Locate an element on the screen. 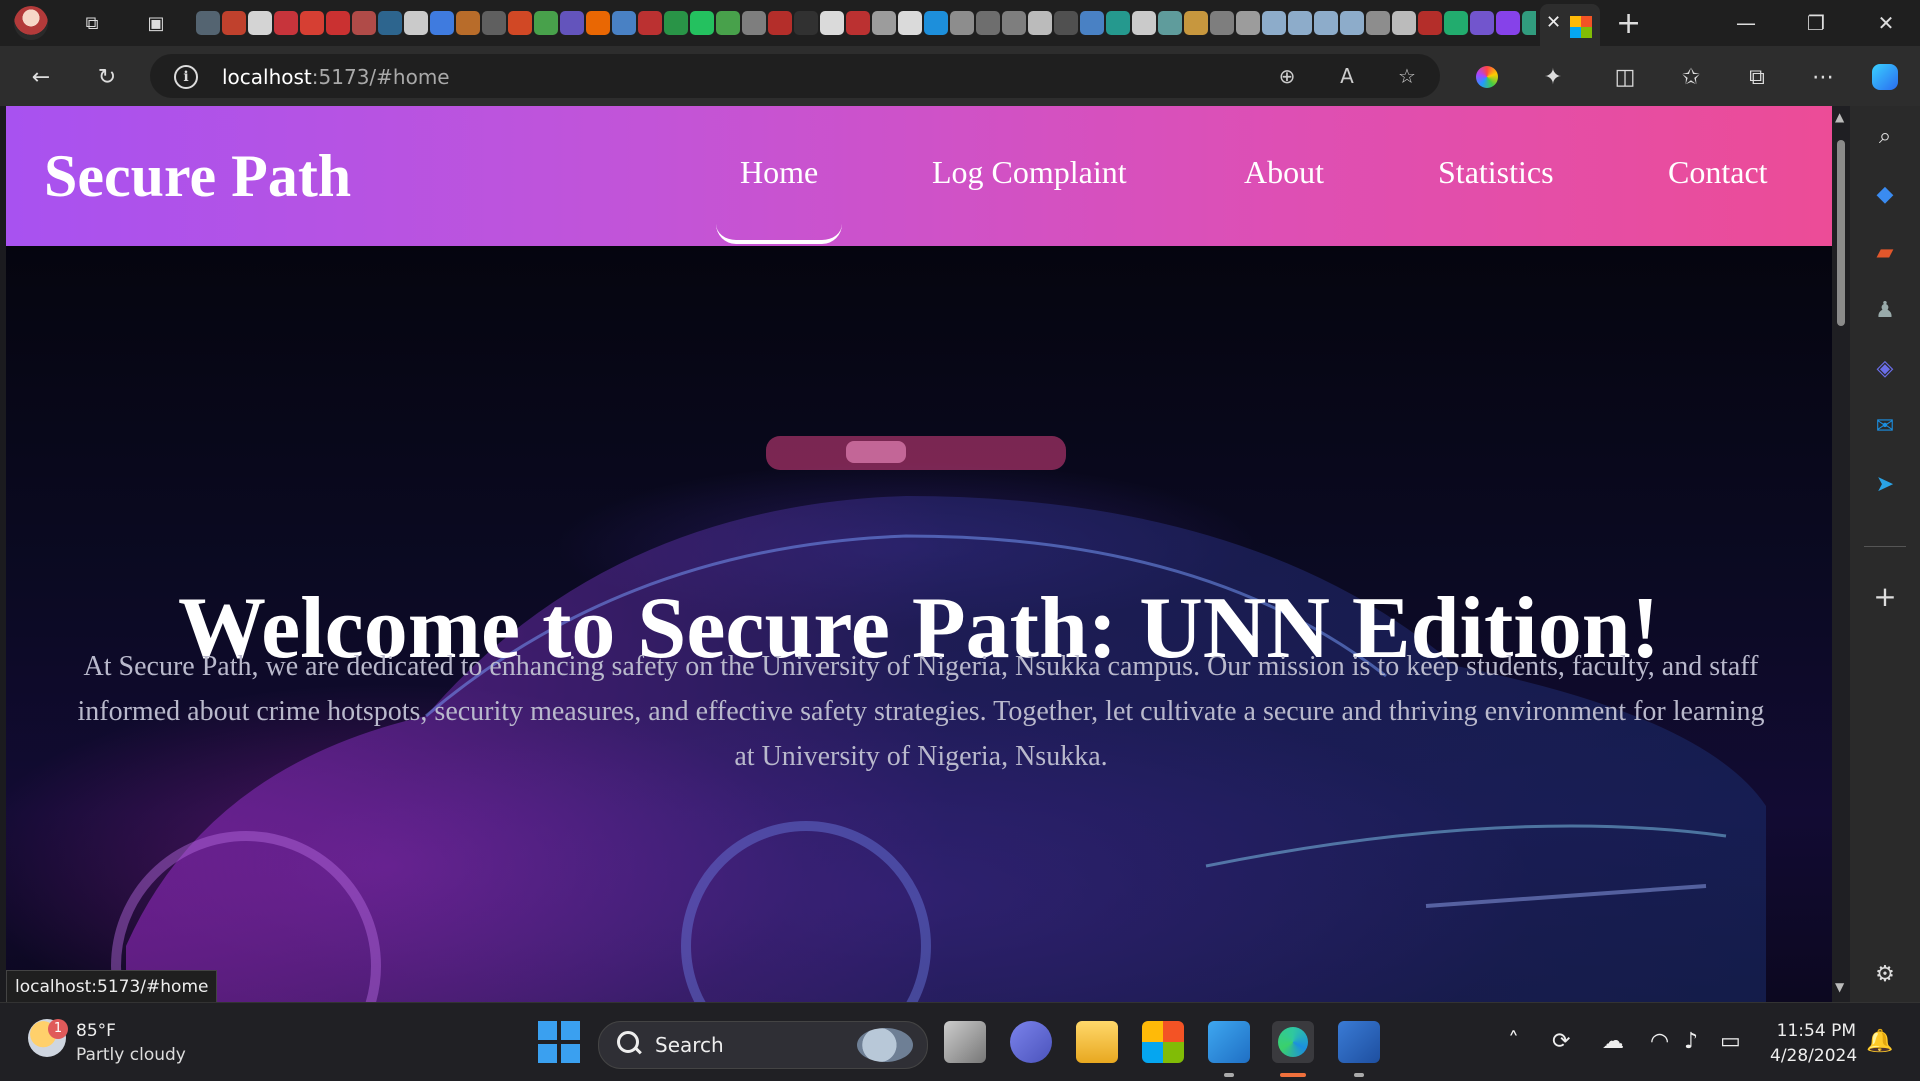 The image size is (1920, 1081). minimize-button: — is located at coordinates (1746, 23).